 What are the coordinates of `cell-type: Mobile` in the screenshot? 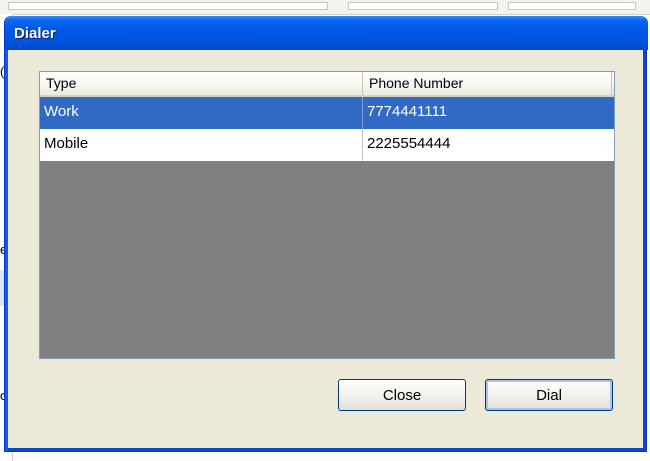 It's located at (201, 145).